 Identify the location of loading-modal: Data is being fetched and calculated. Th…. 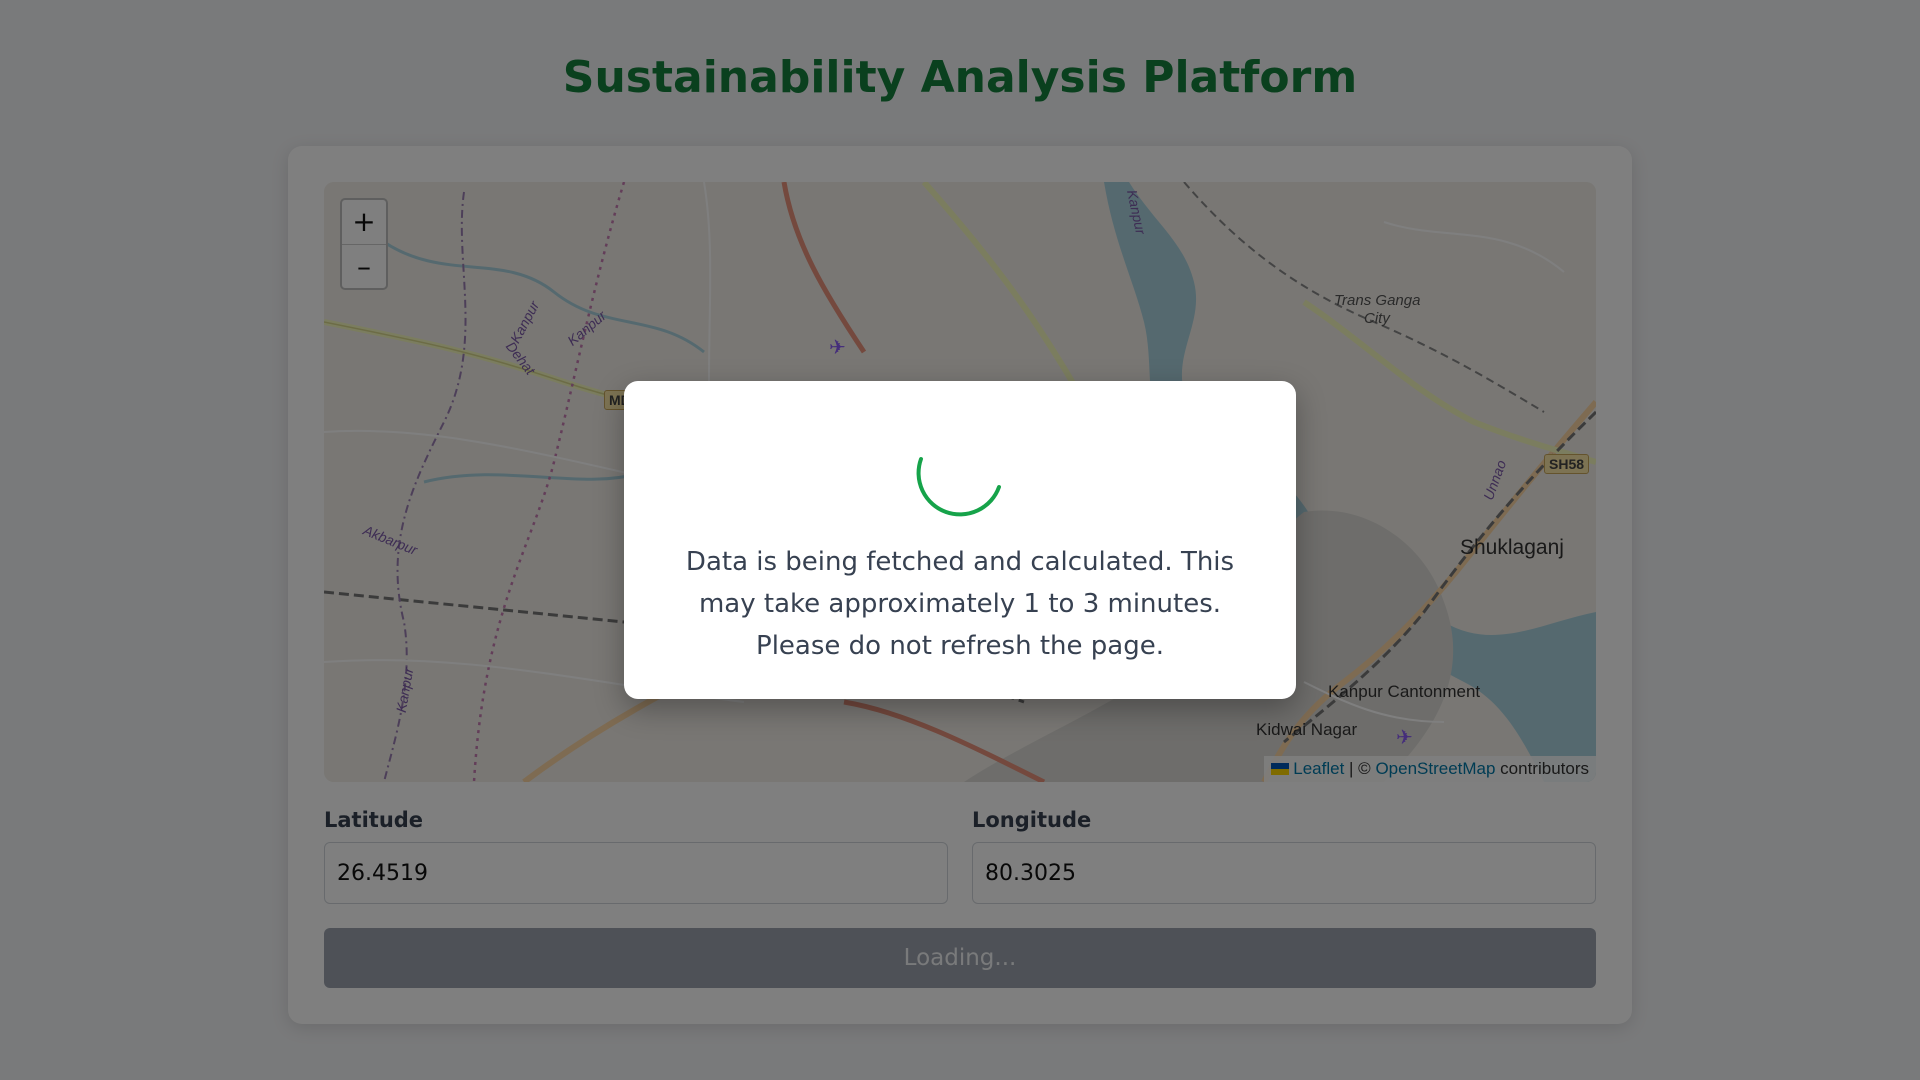
(960, 540).